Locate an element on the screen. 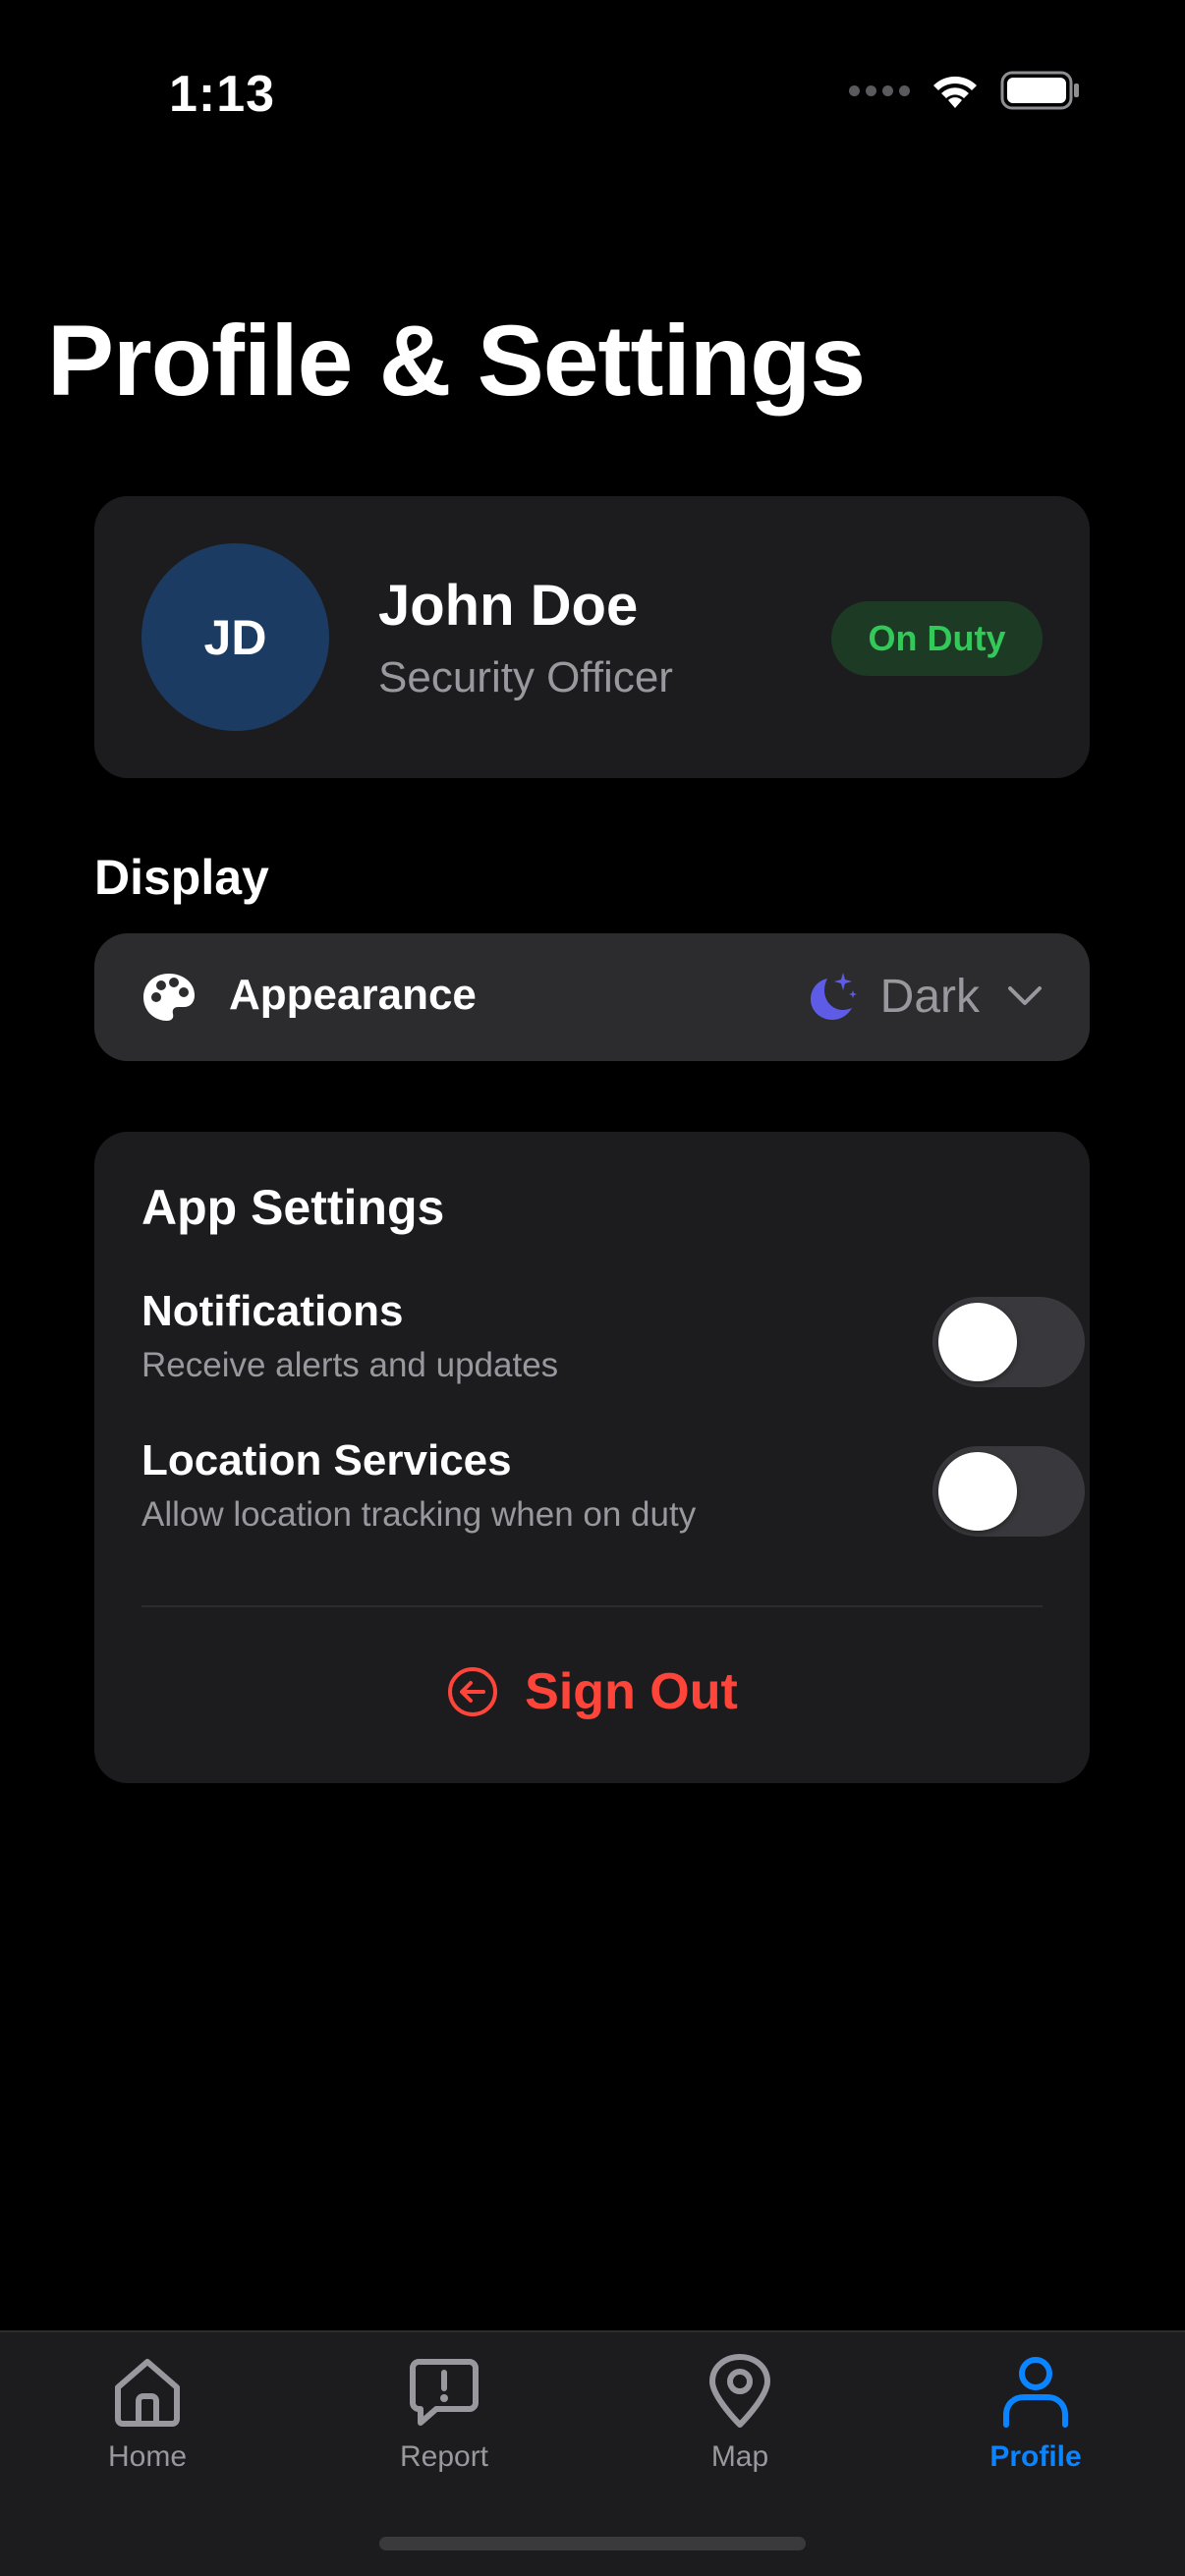  cellular-signal-icon is located at coordinates (880, 90).